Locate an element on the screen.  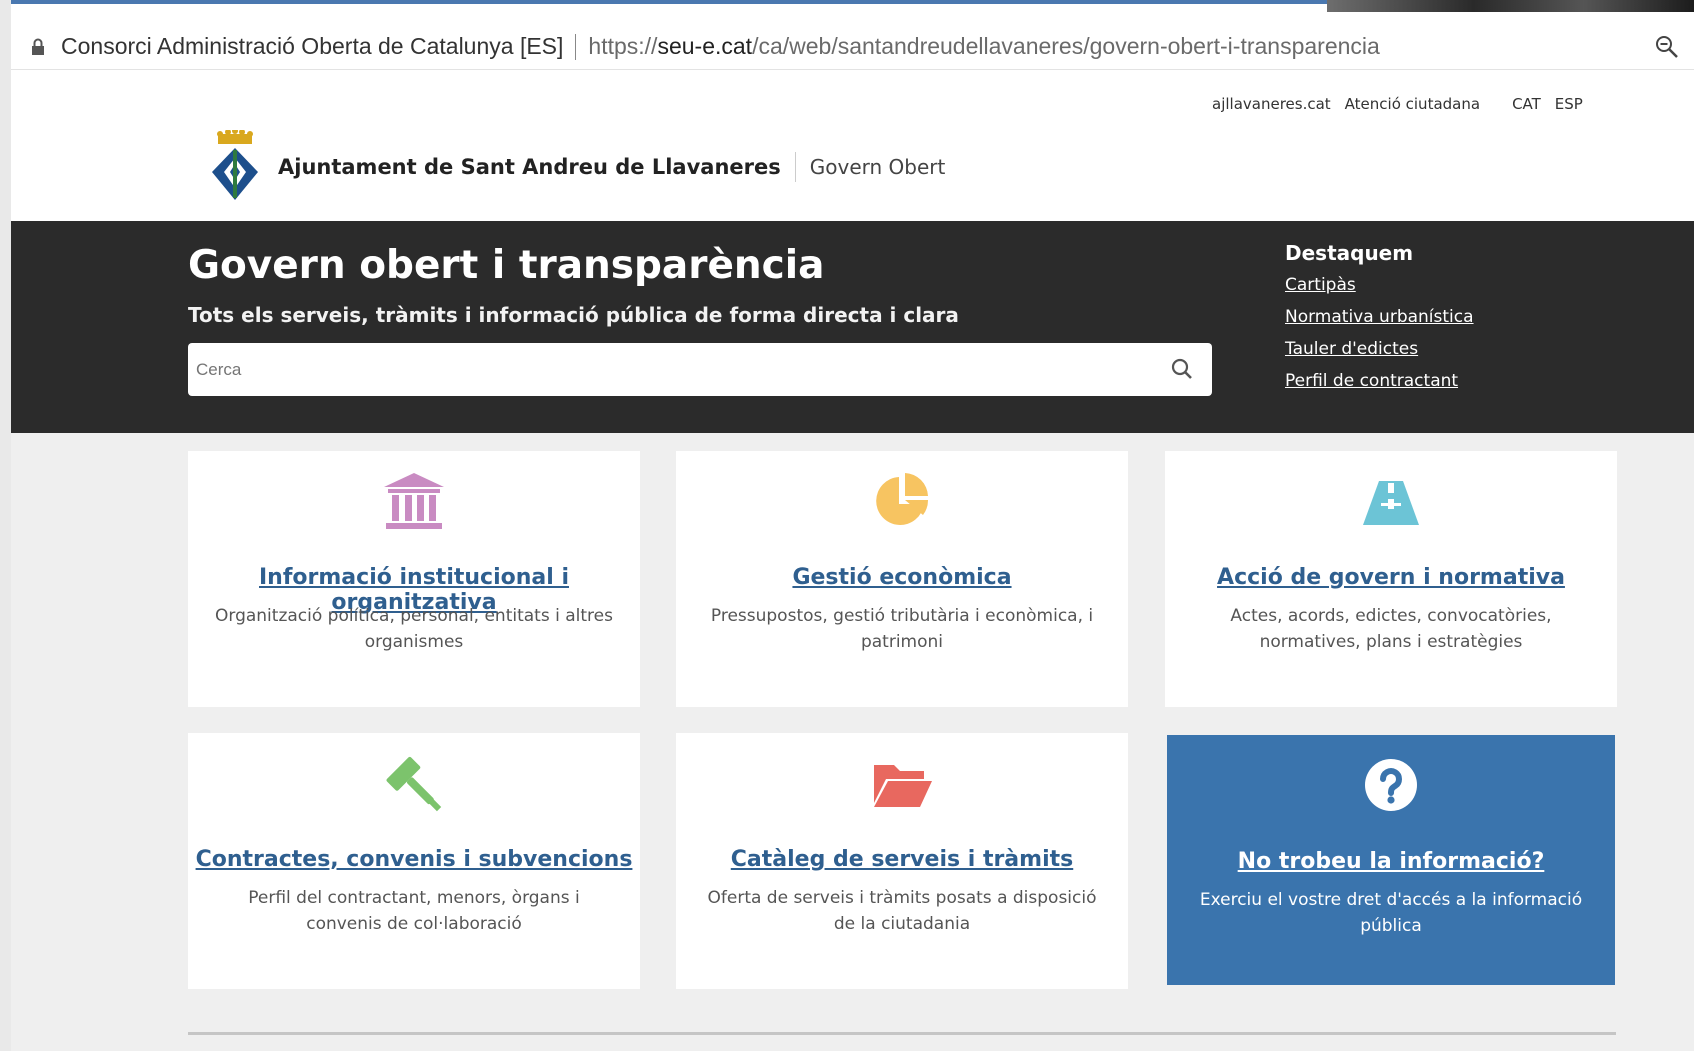
category-title: Contractes, convenis i subvencions is located at coordinates (414, 859).